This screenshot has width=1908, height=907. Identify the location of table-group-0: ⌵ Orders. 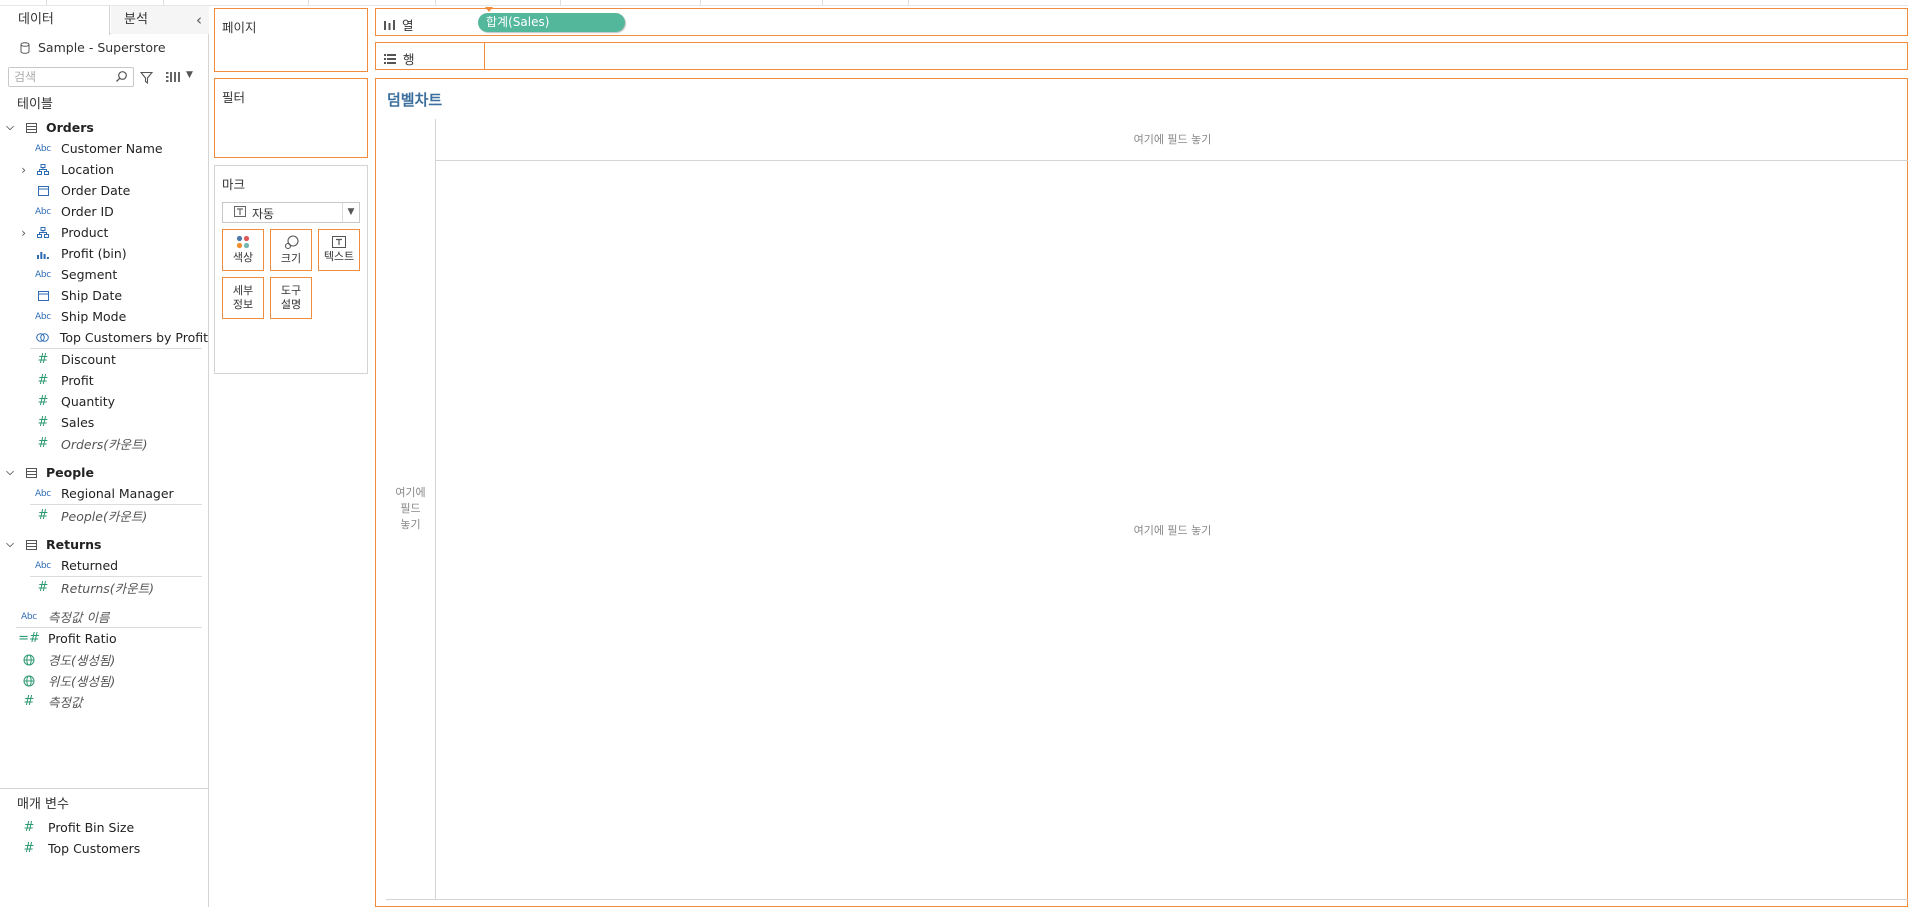
(104, 127).